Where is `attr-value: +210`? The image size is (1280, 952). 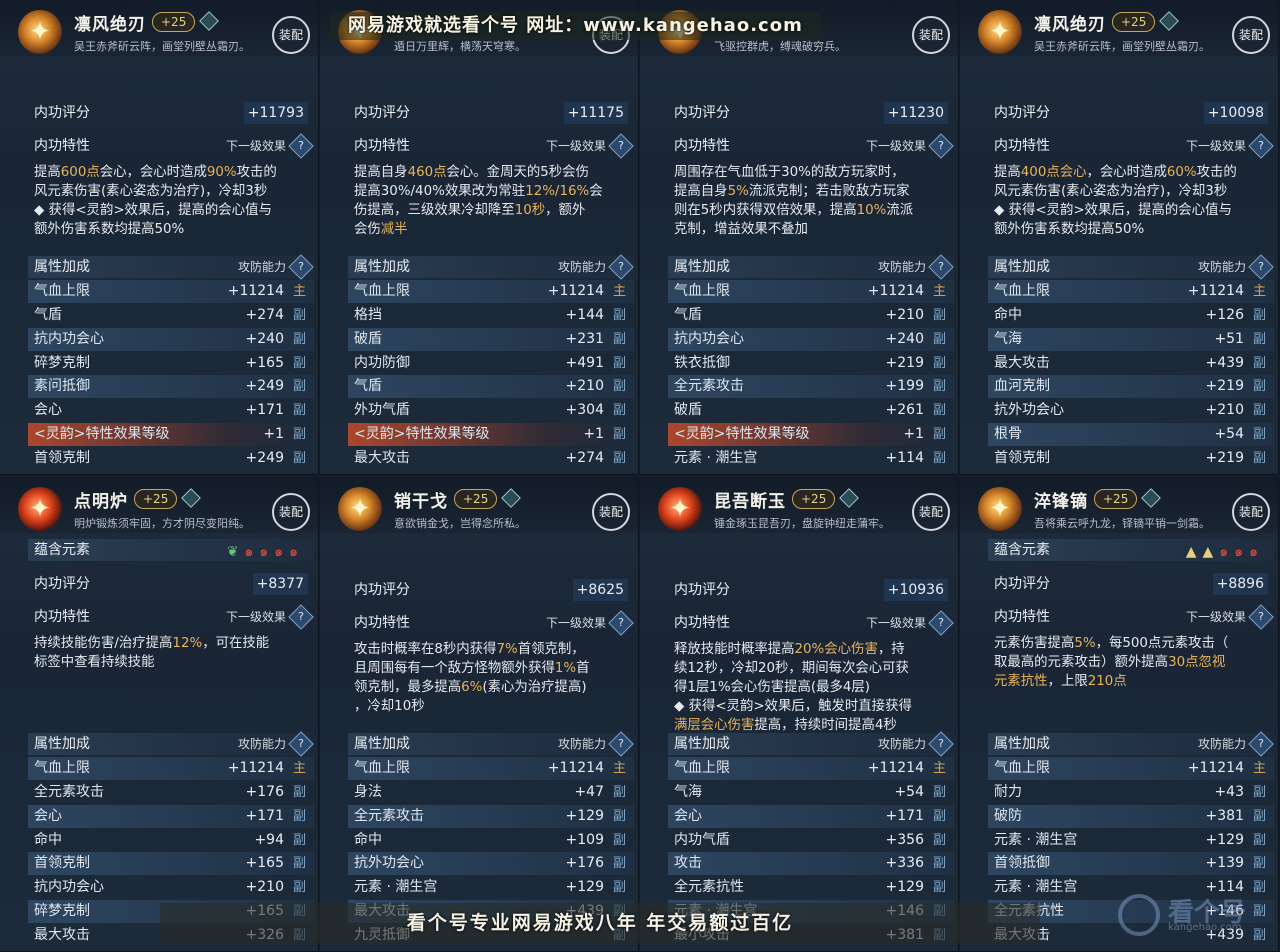 attr-value: +210 is located at coordinates (1224, 410).